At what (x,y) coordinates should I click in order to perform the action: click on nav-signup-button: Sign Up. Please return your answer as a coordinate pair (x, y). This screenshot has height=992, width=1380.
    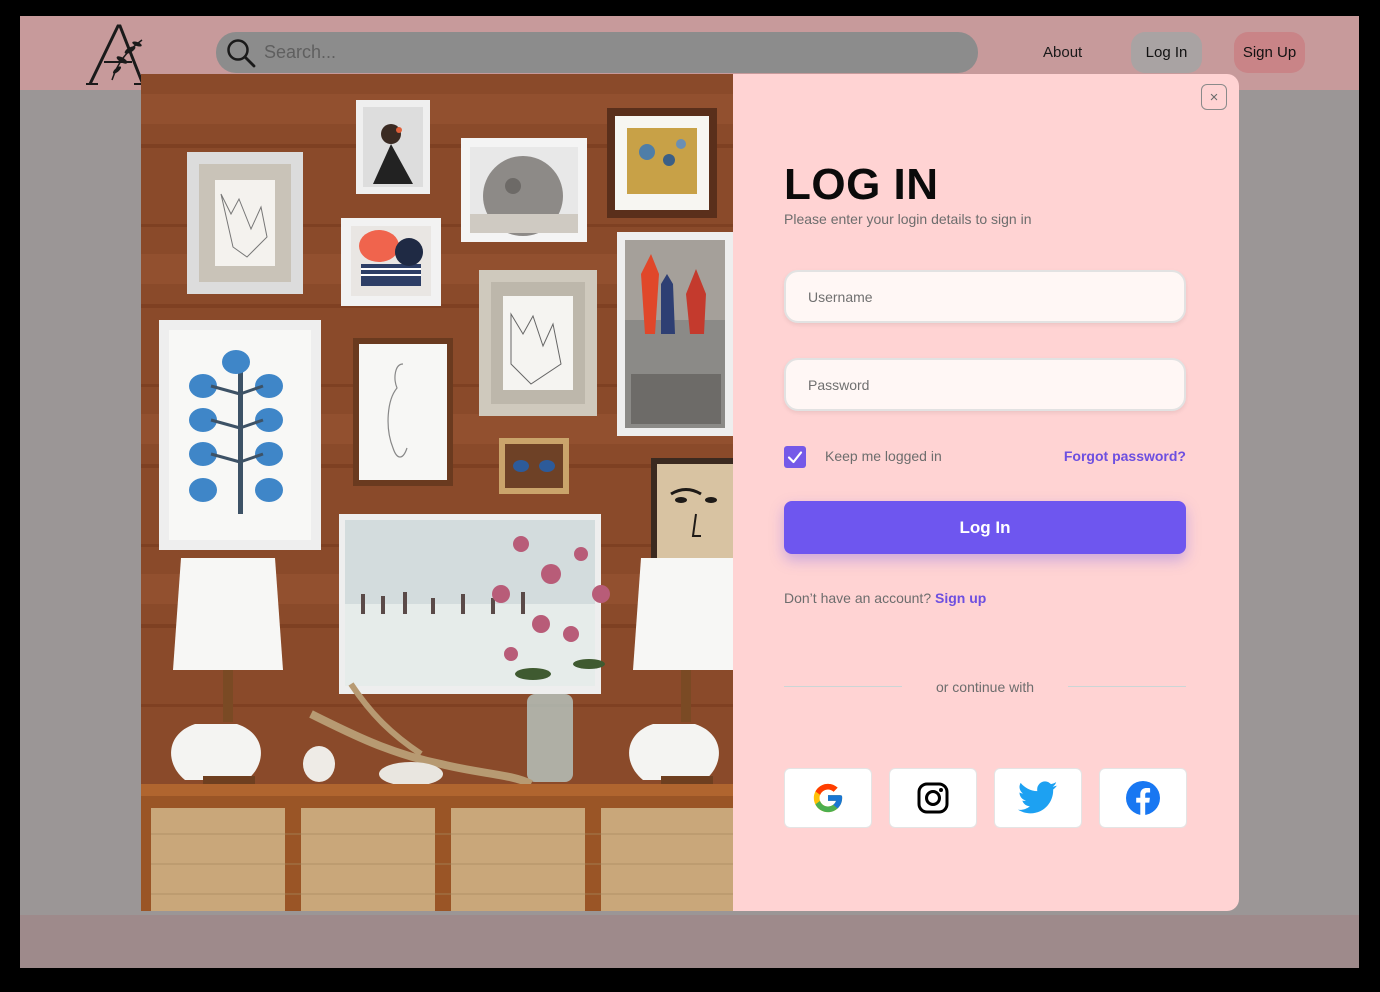
    Looking at the image, I should click on (1269, 52).